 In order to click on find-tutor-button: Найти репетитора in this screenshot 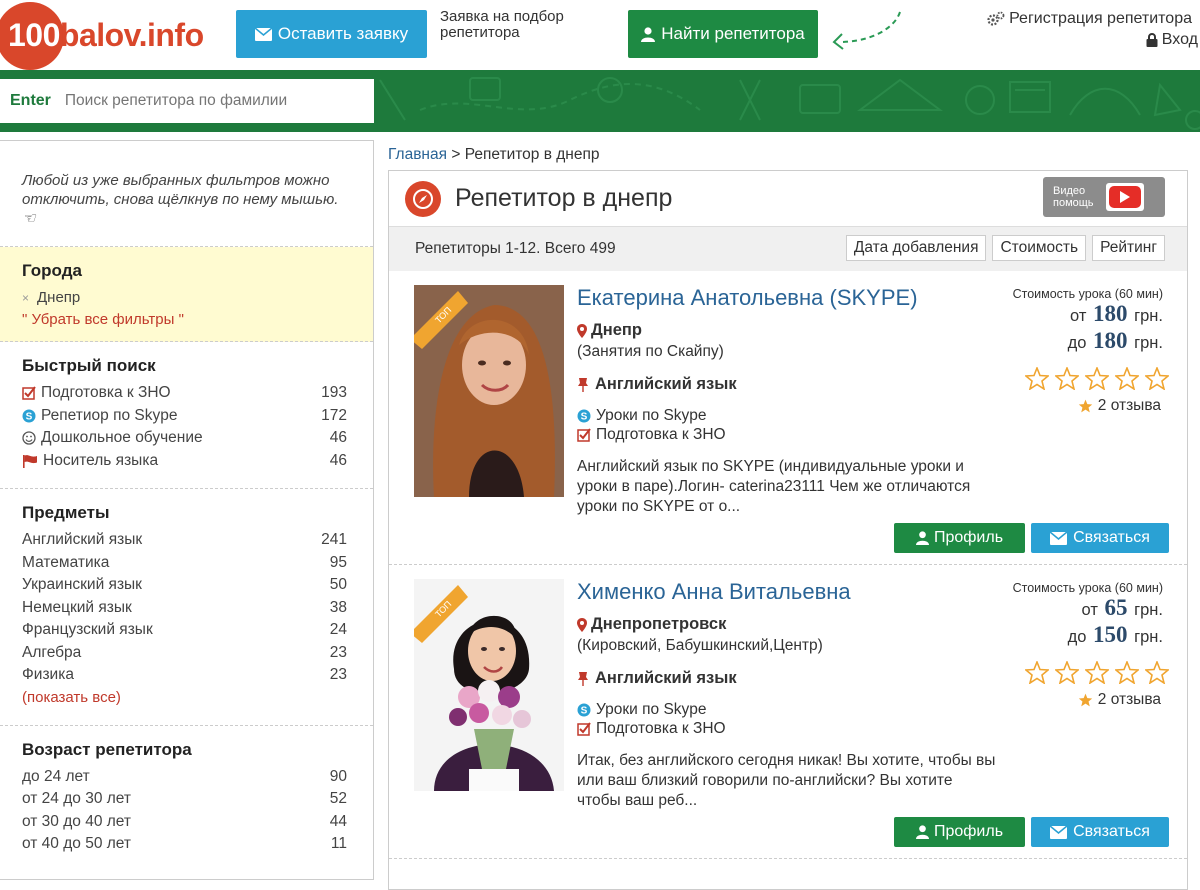, I will do `click(723, 34)`.